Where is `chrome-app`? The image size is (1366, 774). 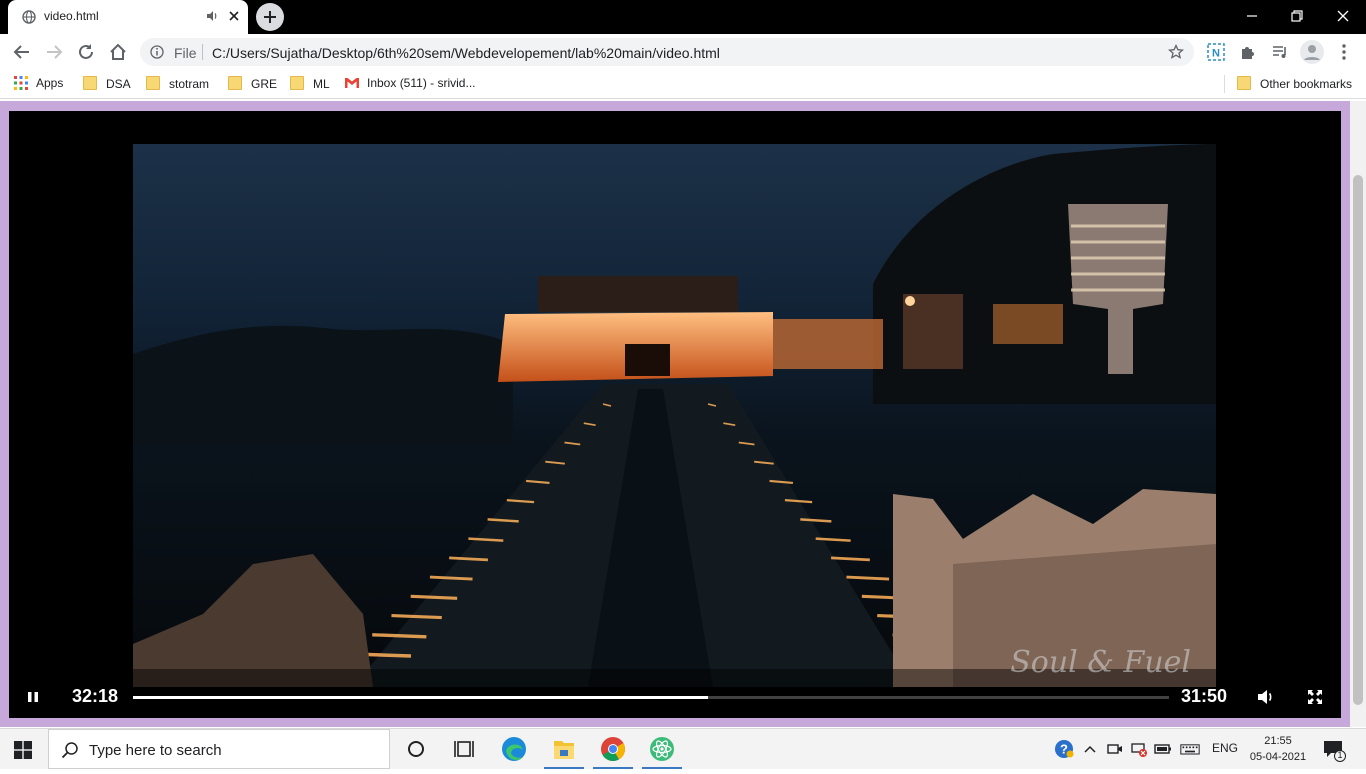
chrome-app is located at coordinates (613, 749).